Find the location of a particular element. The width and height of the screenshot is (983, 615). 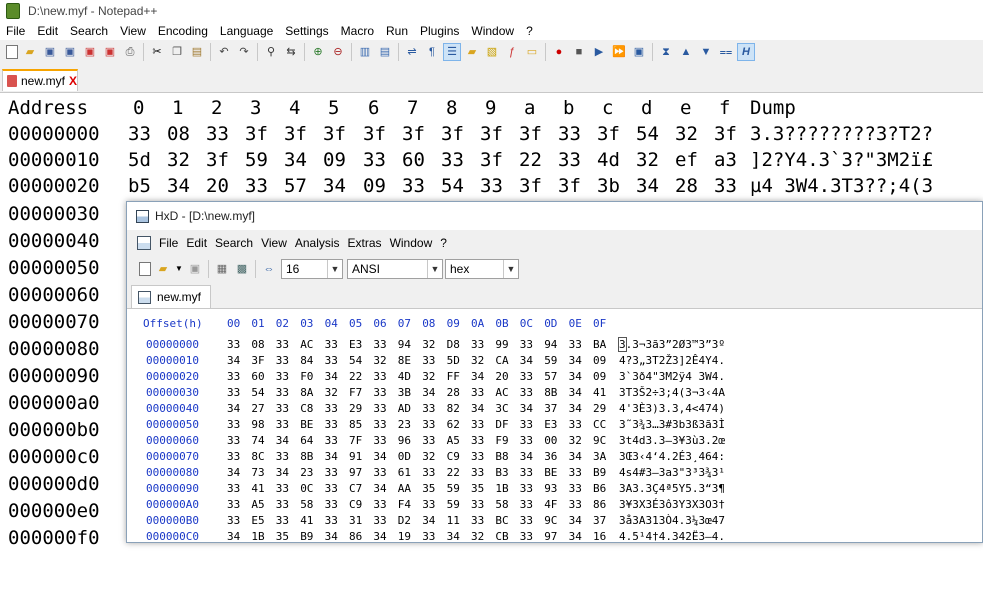

hex-byte: C8 is located at coordinates (306, 408).